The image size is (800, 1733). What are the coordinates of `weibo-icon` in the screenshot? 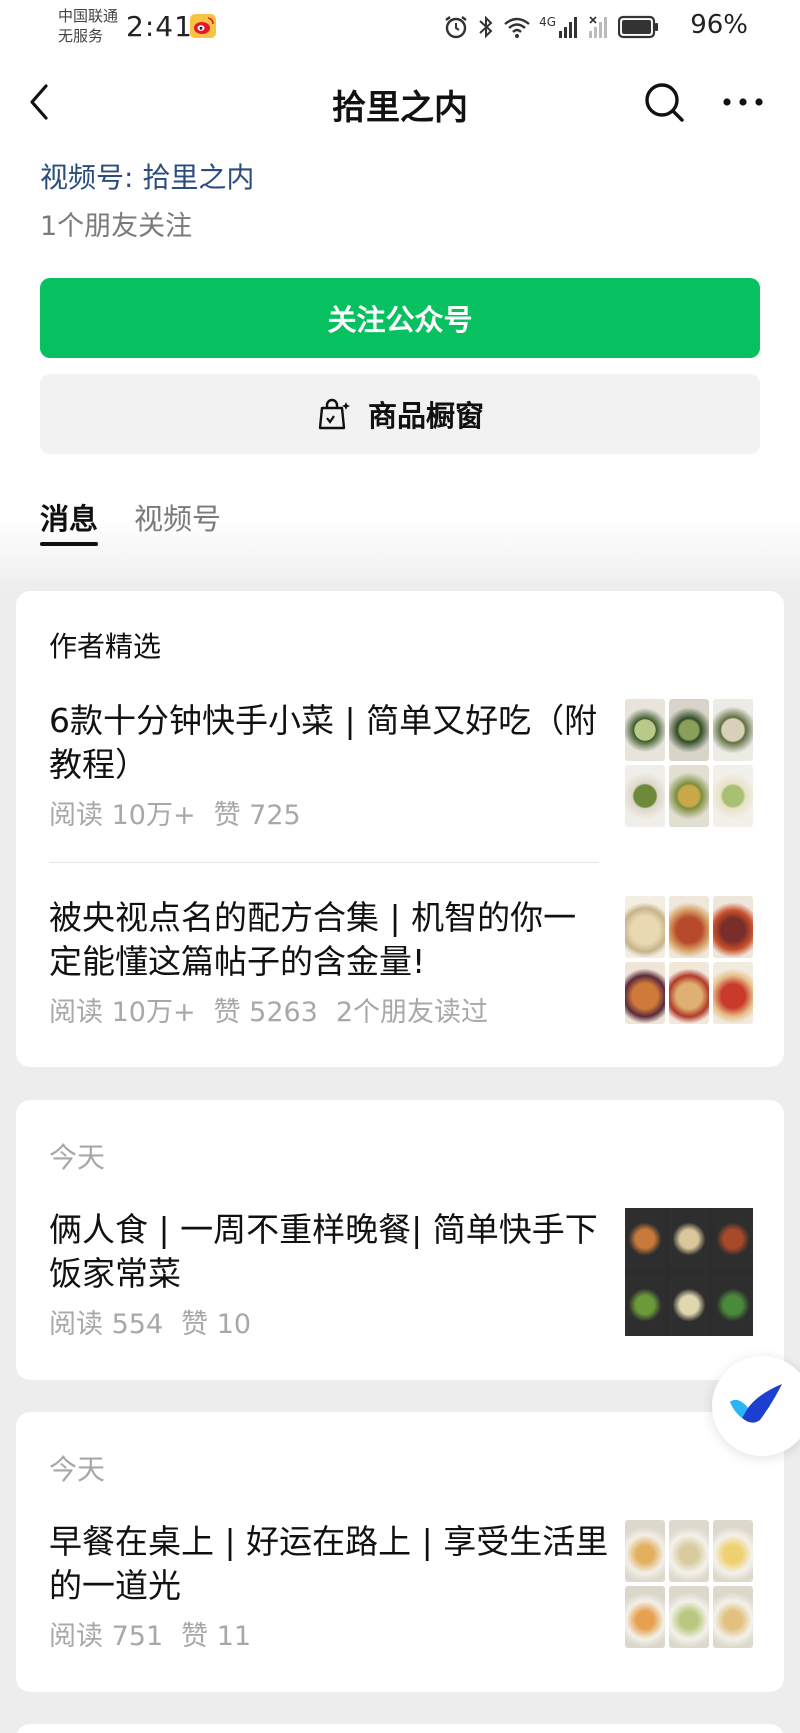 It's located at (203, 26).